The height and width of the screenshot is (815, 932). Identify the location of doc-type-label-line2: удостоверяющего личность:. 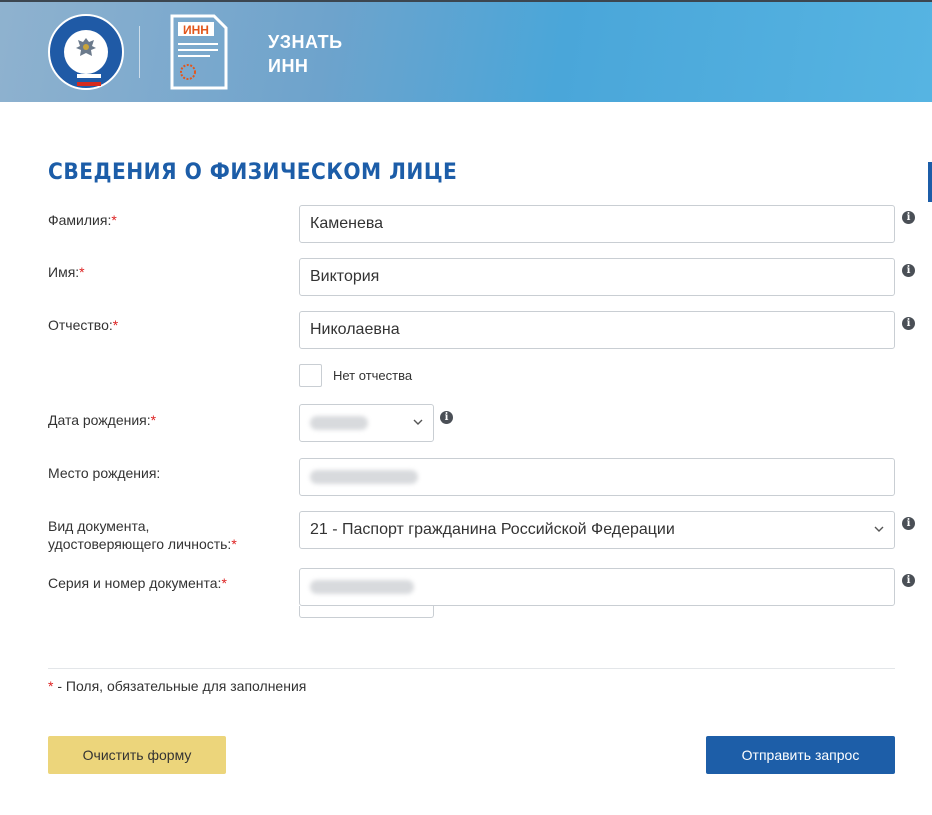
(140, 544).